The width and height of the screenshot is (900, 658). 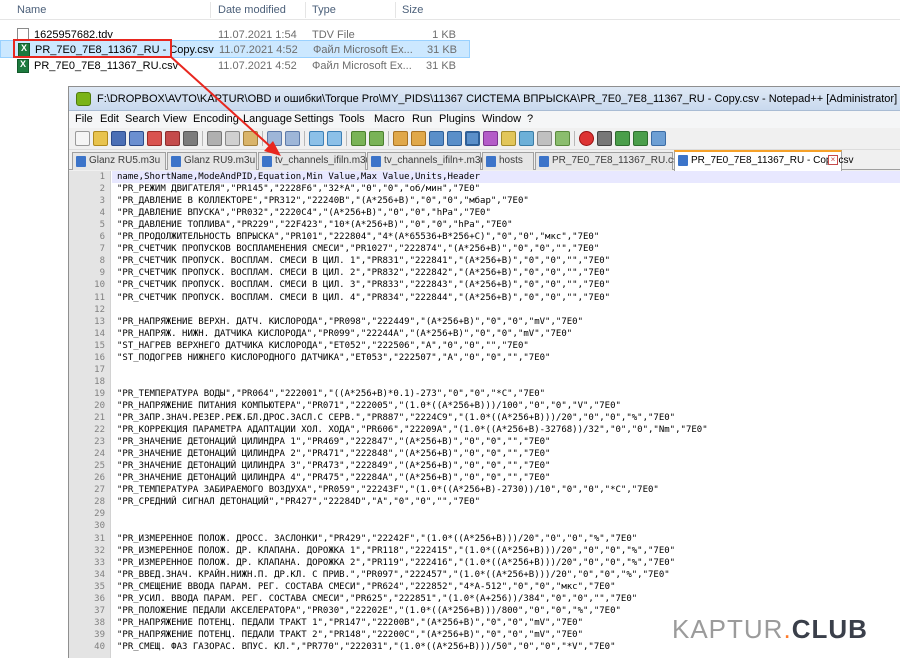 What do you see at coordinates (142, 119) in the screenshot?
I see `menu-search: Search` at bounding box center [142, 119].